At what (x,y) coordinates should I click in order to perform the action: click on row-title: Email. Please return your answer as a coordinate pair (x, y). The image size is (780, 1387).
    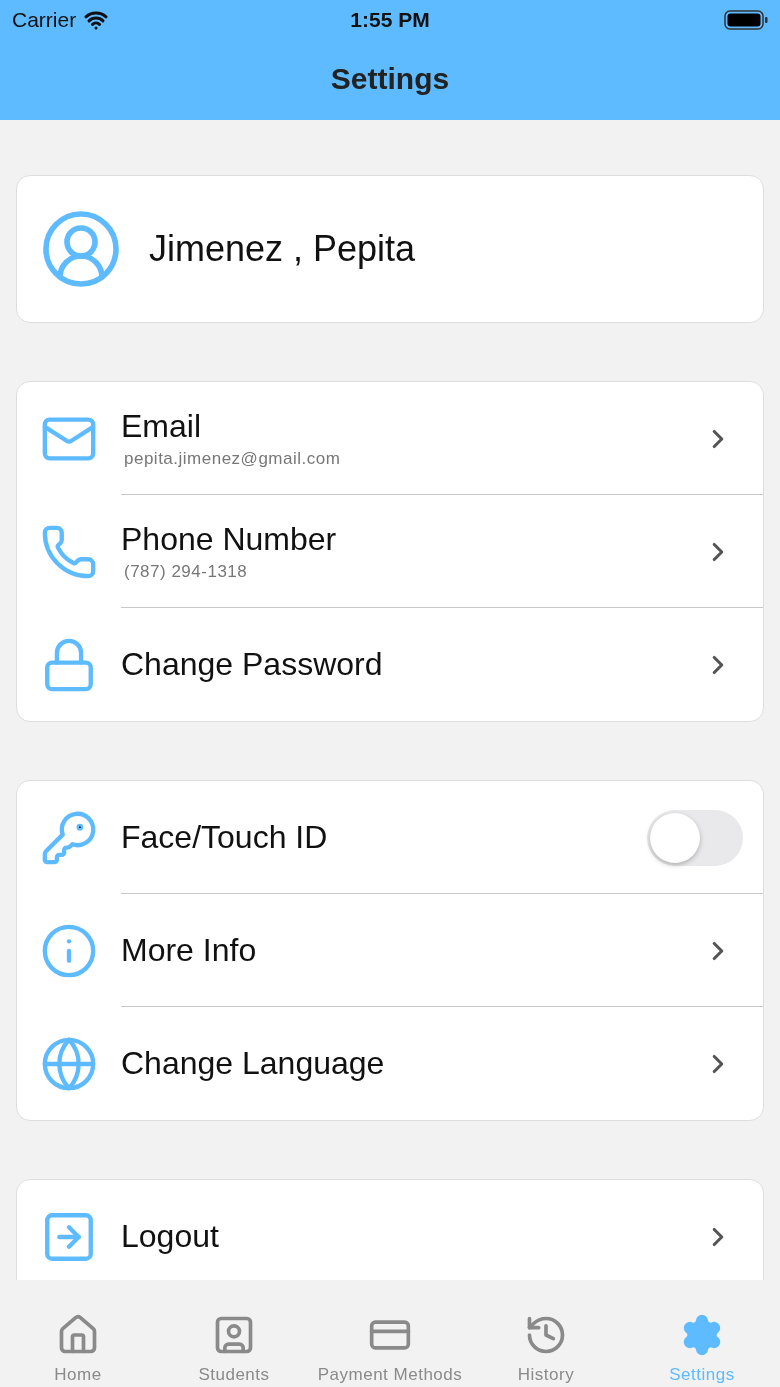
    Looking at the image, I should click on (161, 426).